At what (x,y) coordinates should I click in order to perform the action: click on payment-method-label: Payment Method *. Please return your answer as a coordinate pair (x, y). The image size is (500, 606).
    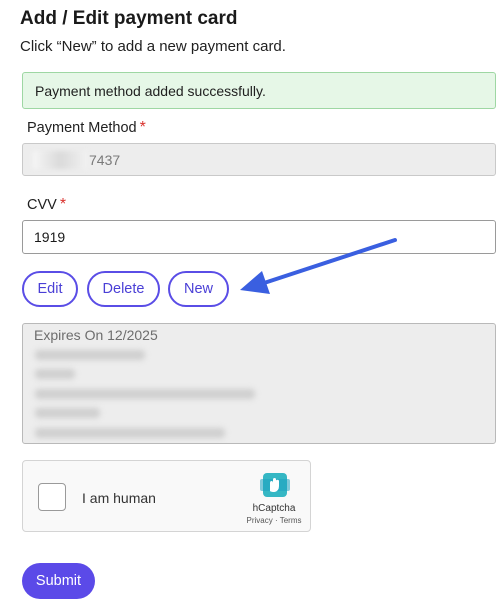
    Looking at the image, I should click on (86, 128).